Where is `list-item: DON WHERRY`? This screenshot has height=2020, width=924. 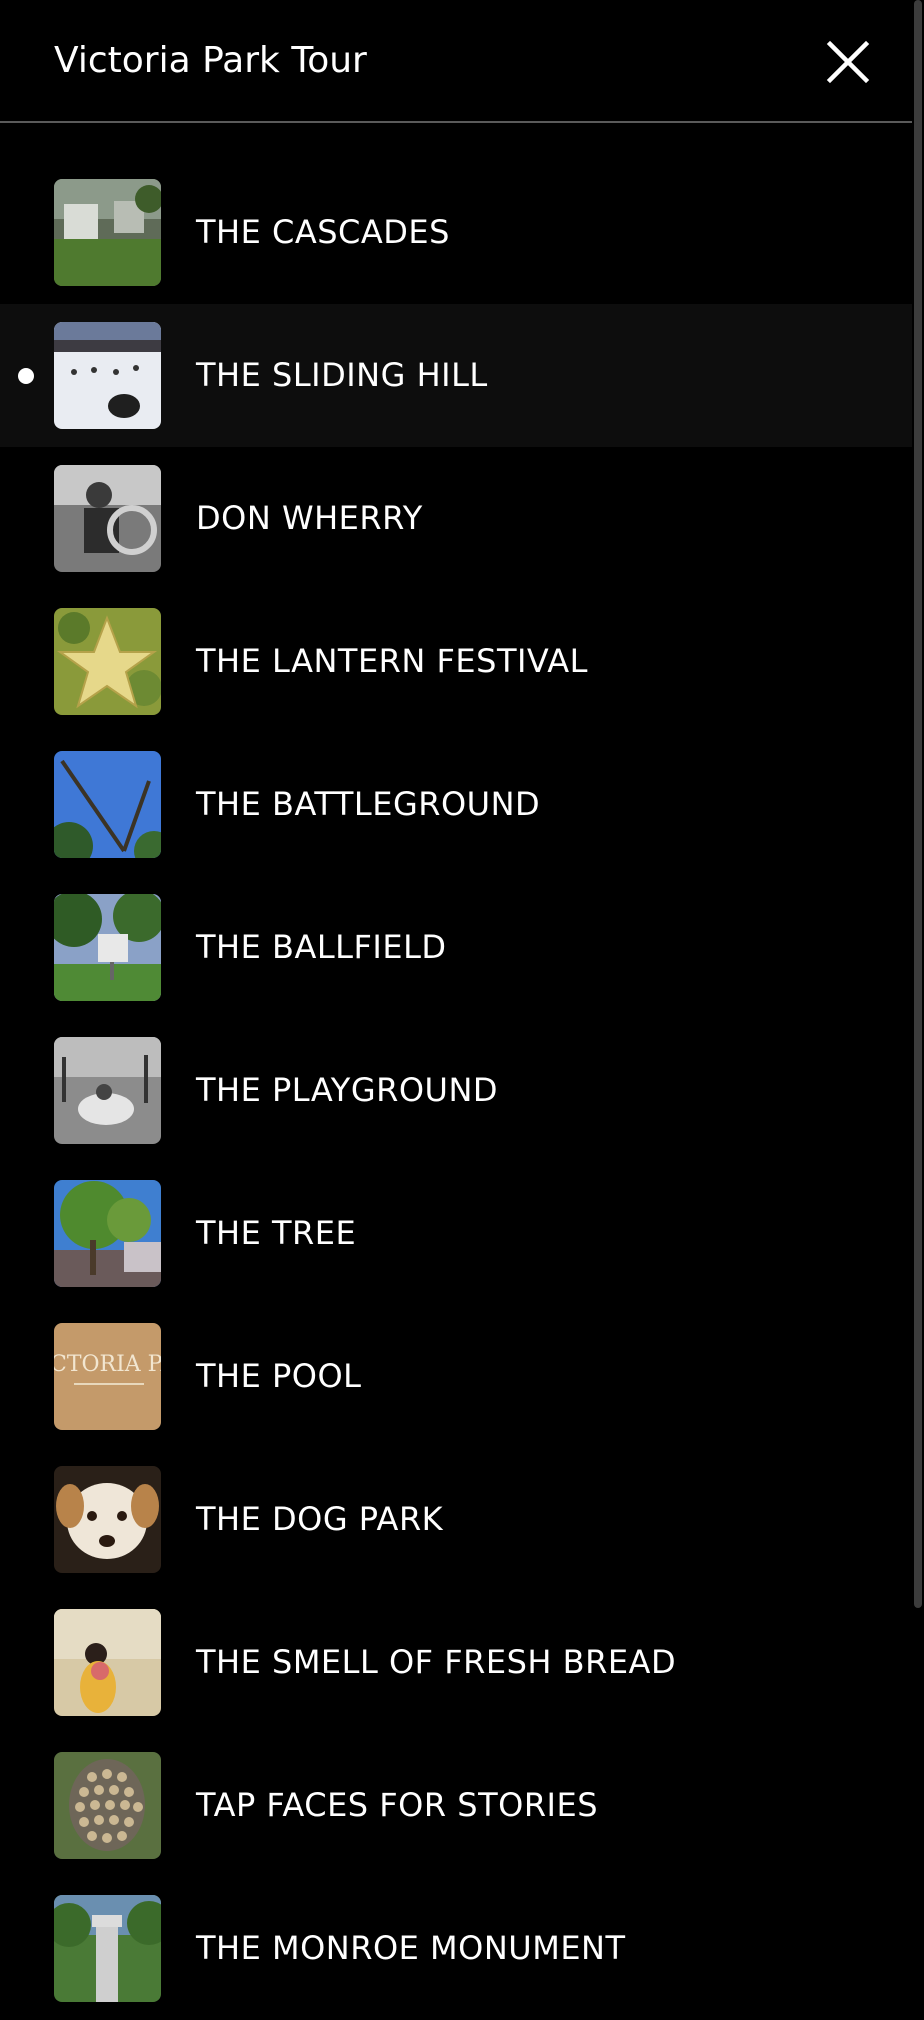 list-item: DON WHERRY is located at coordinates (456, 518).